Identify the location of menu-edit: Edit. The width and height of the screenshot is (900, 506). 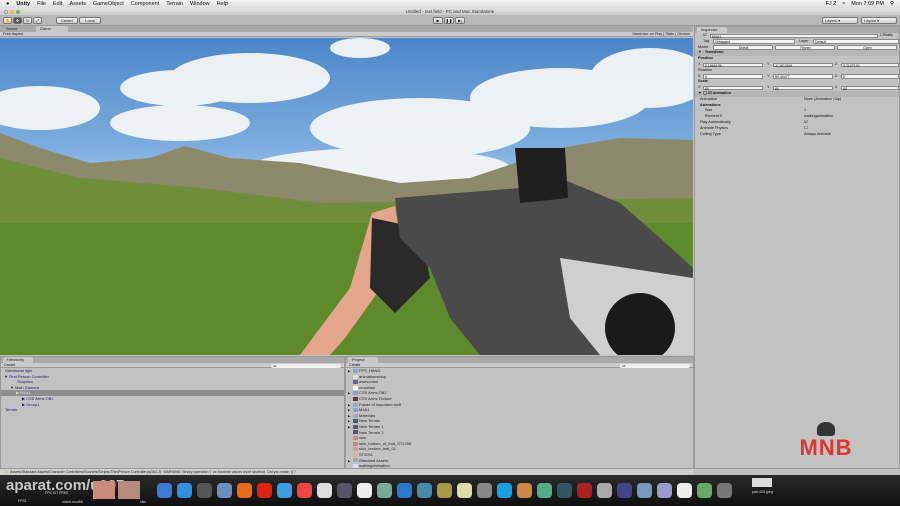
(57, 4).